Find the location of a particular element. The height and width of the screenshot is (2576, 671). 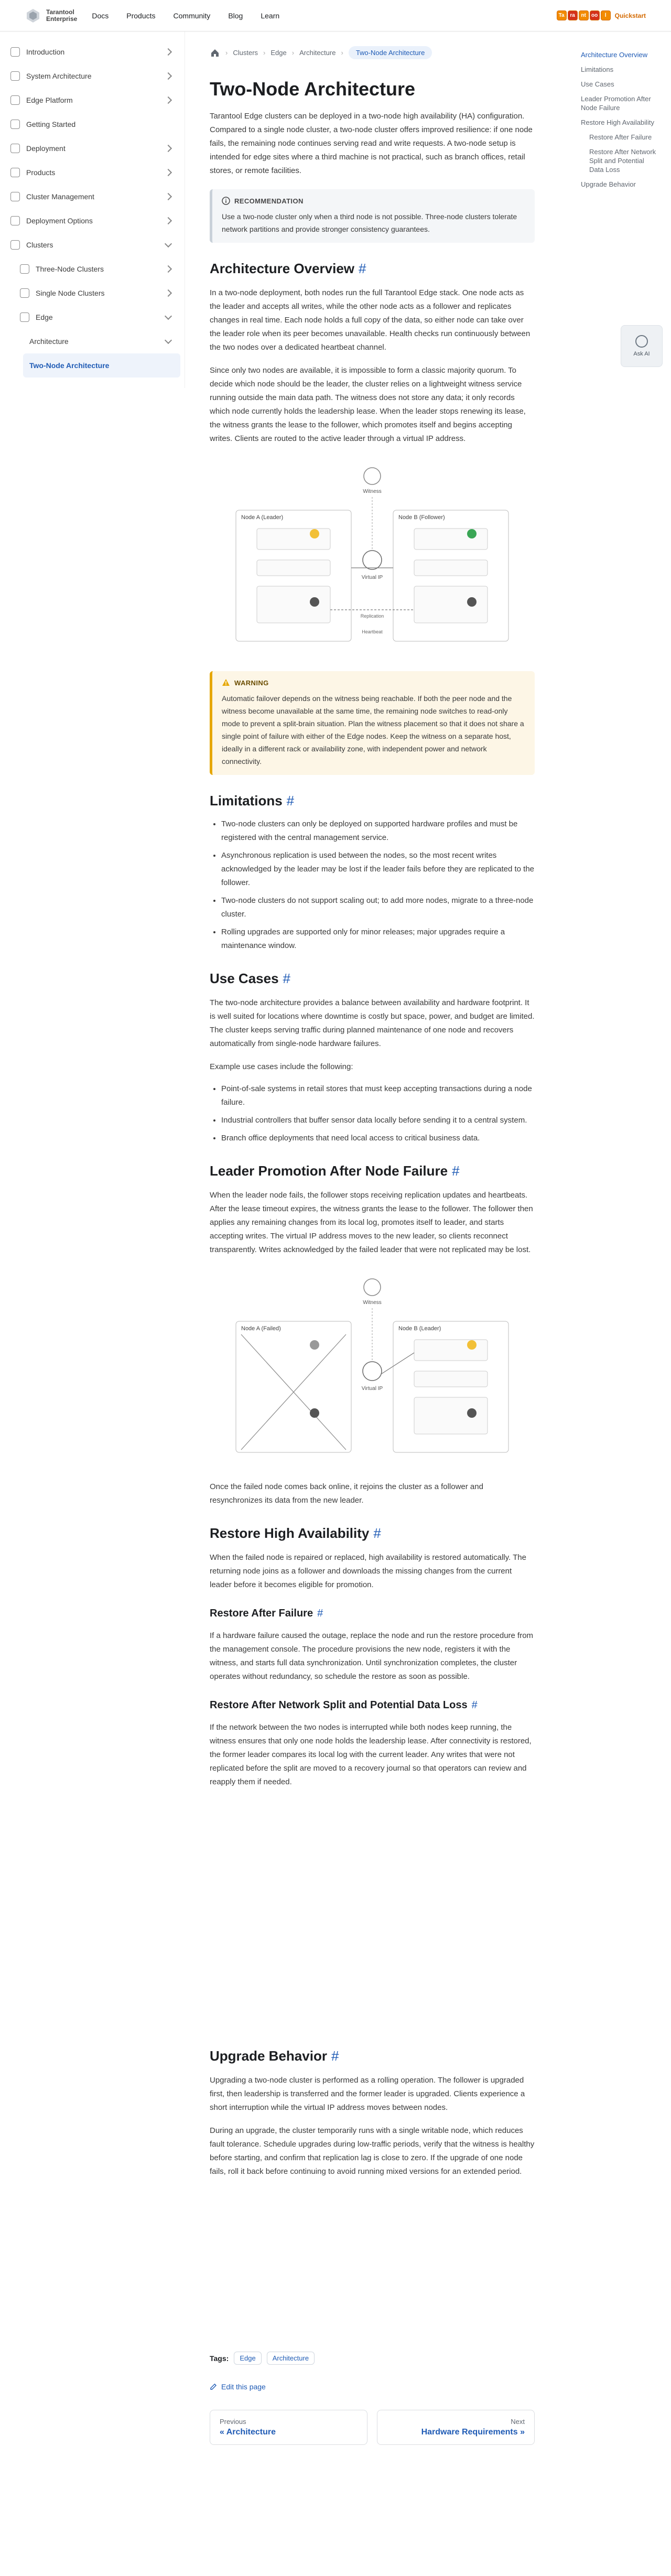

witness-node: Witness is located at coordinates (372, 1292).